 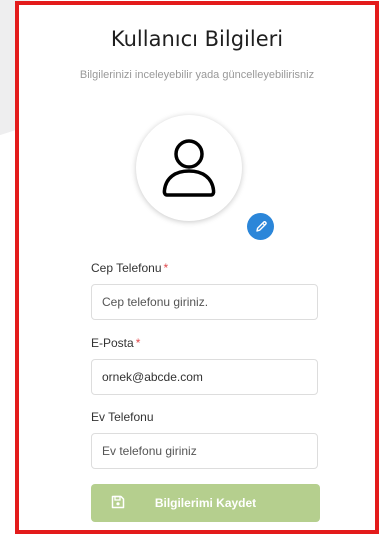 I want to click on user-icon, so click(x=189, y=168).